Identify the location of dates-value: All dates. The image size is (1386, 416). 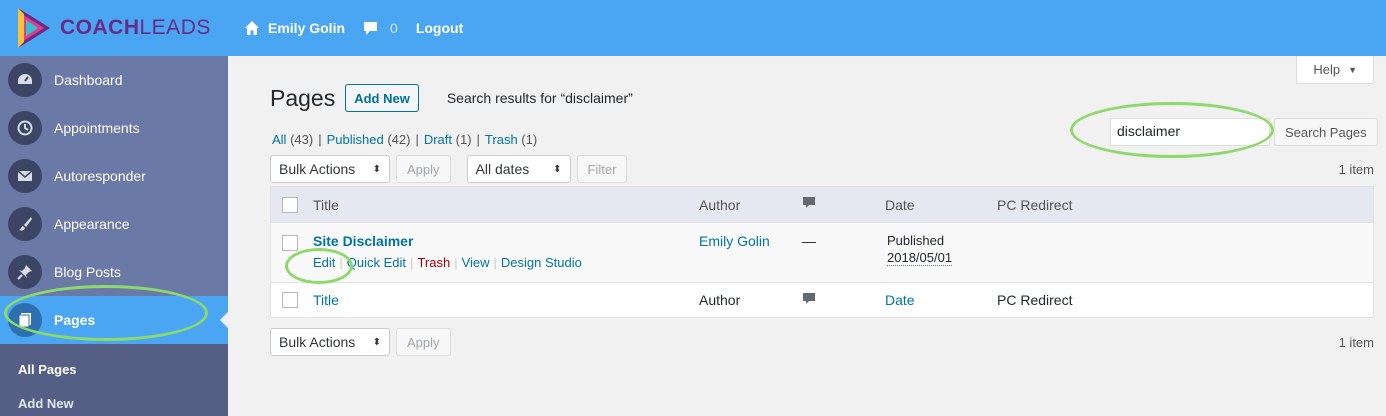
(502, 169).